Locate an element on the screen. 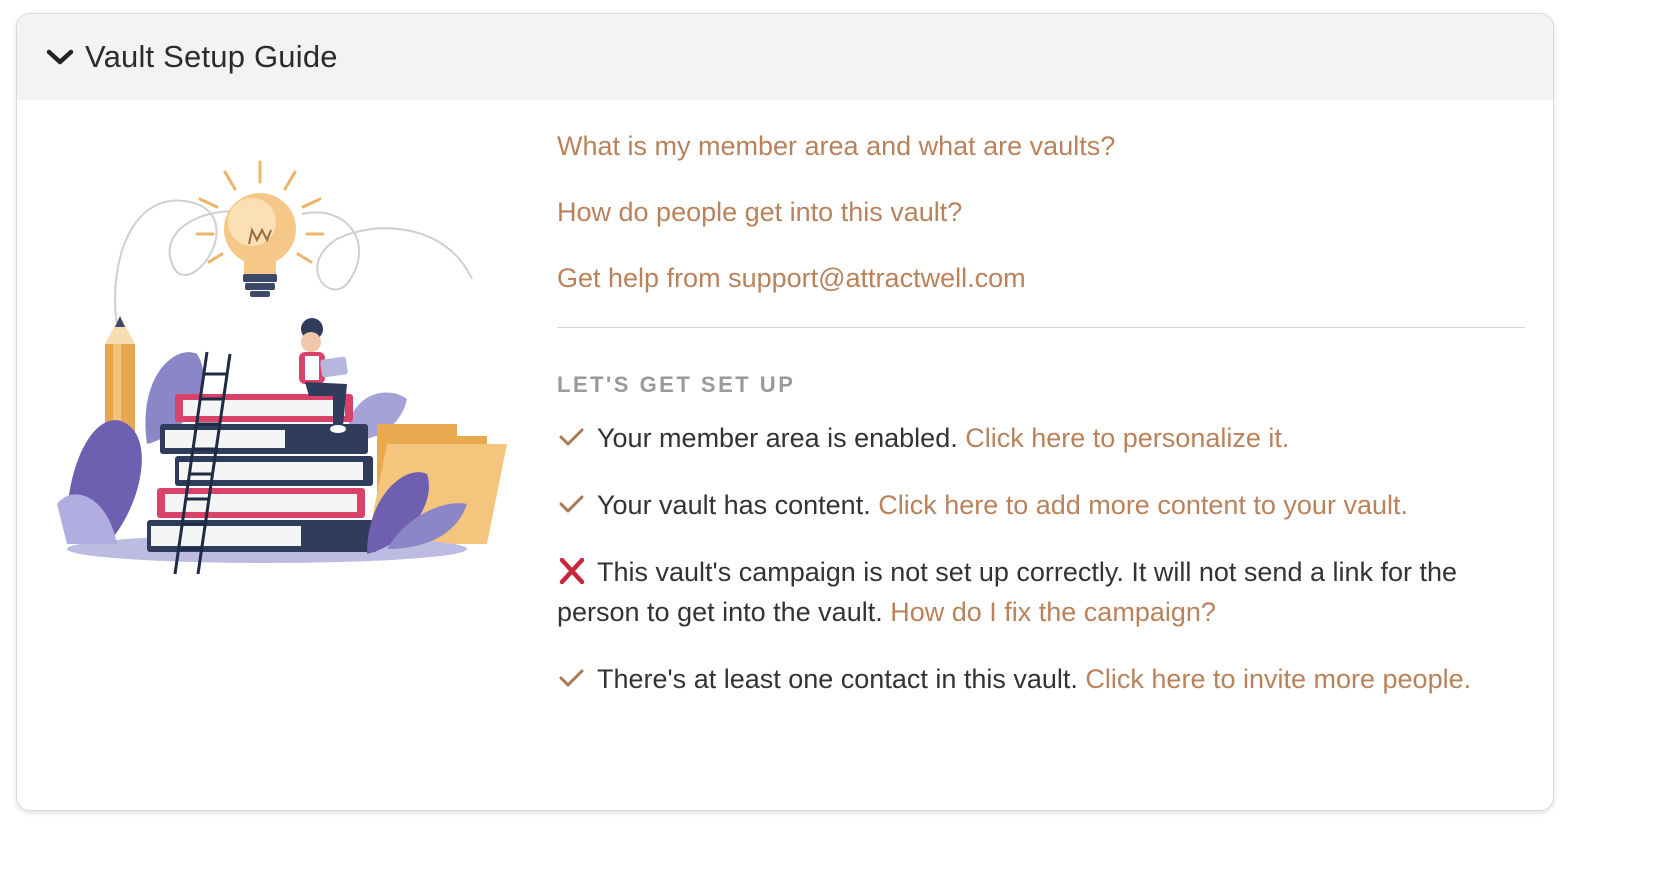  faq-link-support-email: Get help from support@attractwell.com is located at coordinates (1041, 278).